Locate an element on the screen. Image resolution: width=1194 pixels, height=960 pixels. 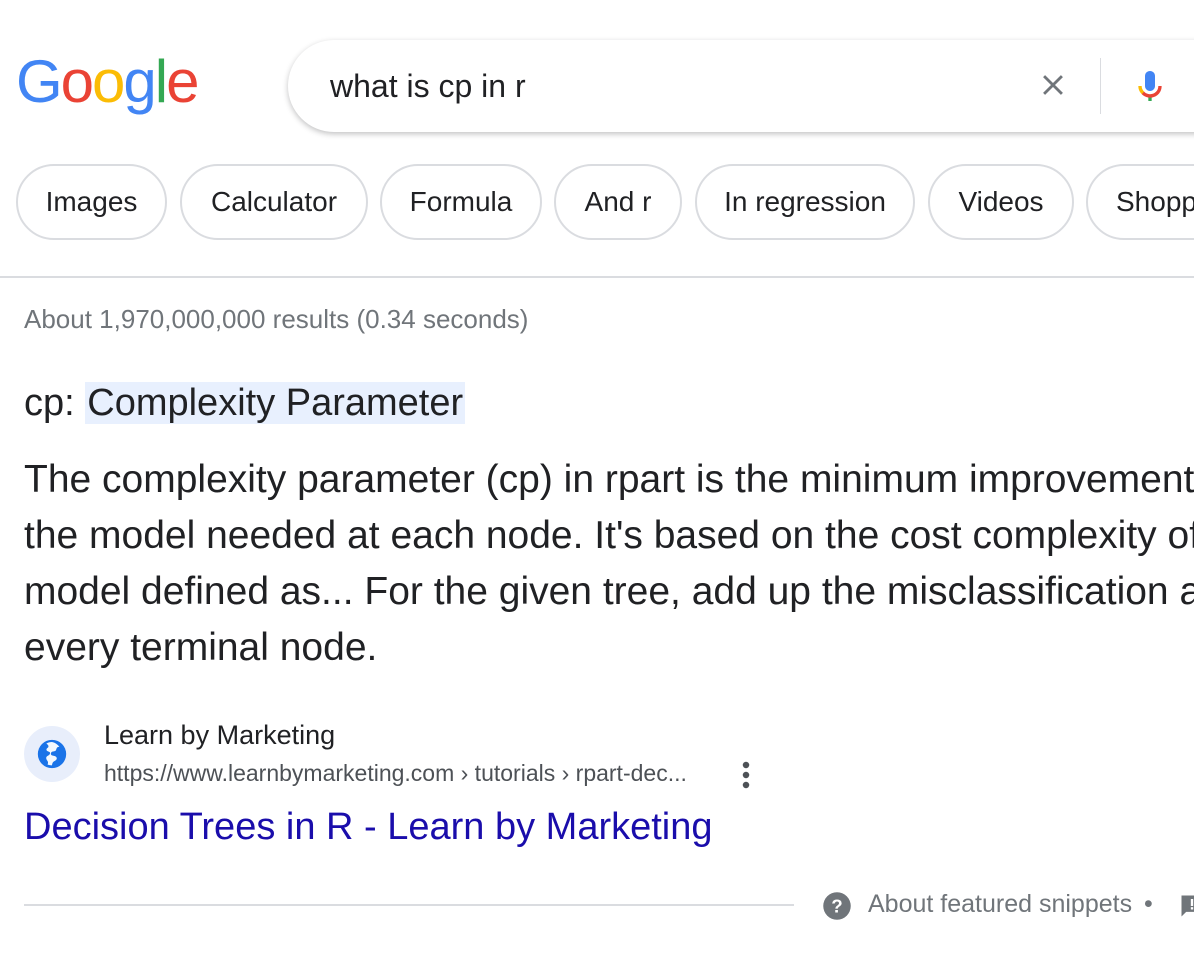
source-name: Learn by Marketing is located at coordinates (219, 735).